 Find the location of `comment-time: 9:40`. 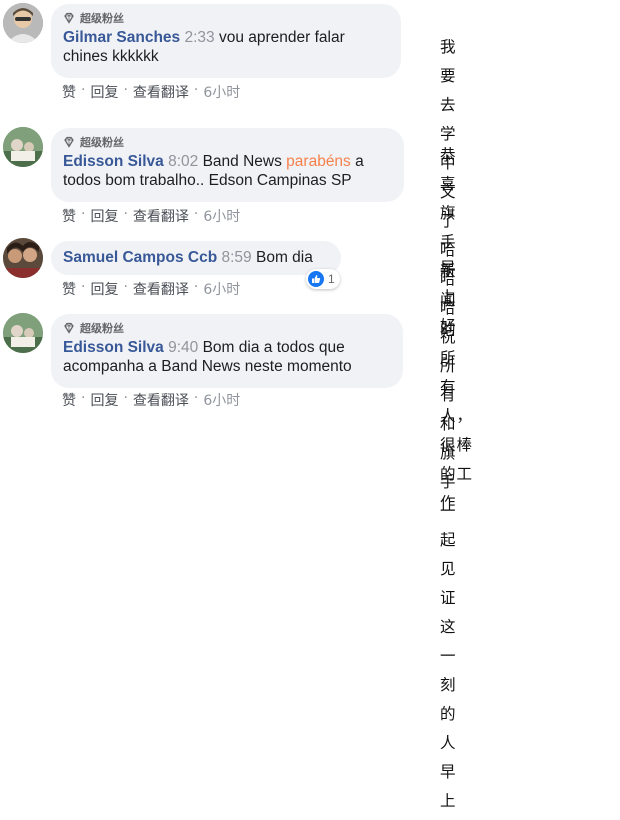

comment-time: 9:40 is located at coordinates (183, 347).